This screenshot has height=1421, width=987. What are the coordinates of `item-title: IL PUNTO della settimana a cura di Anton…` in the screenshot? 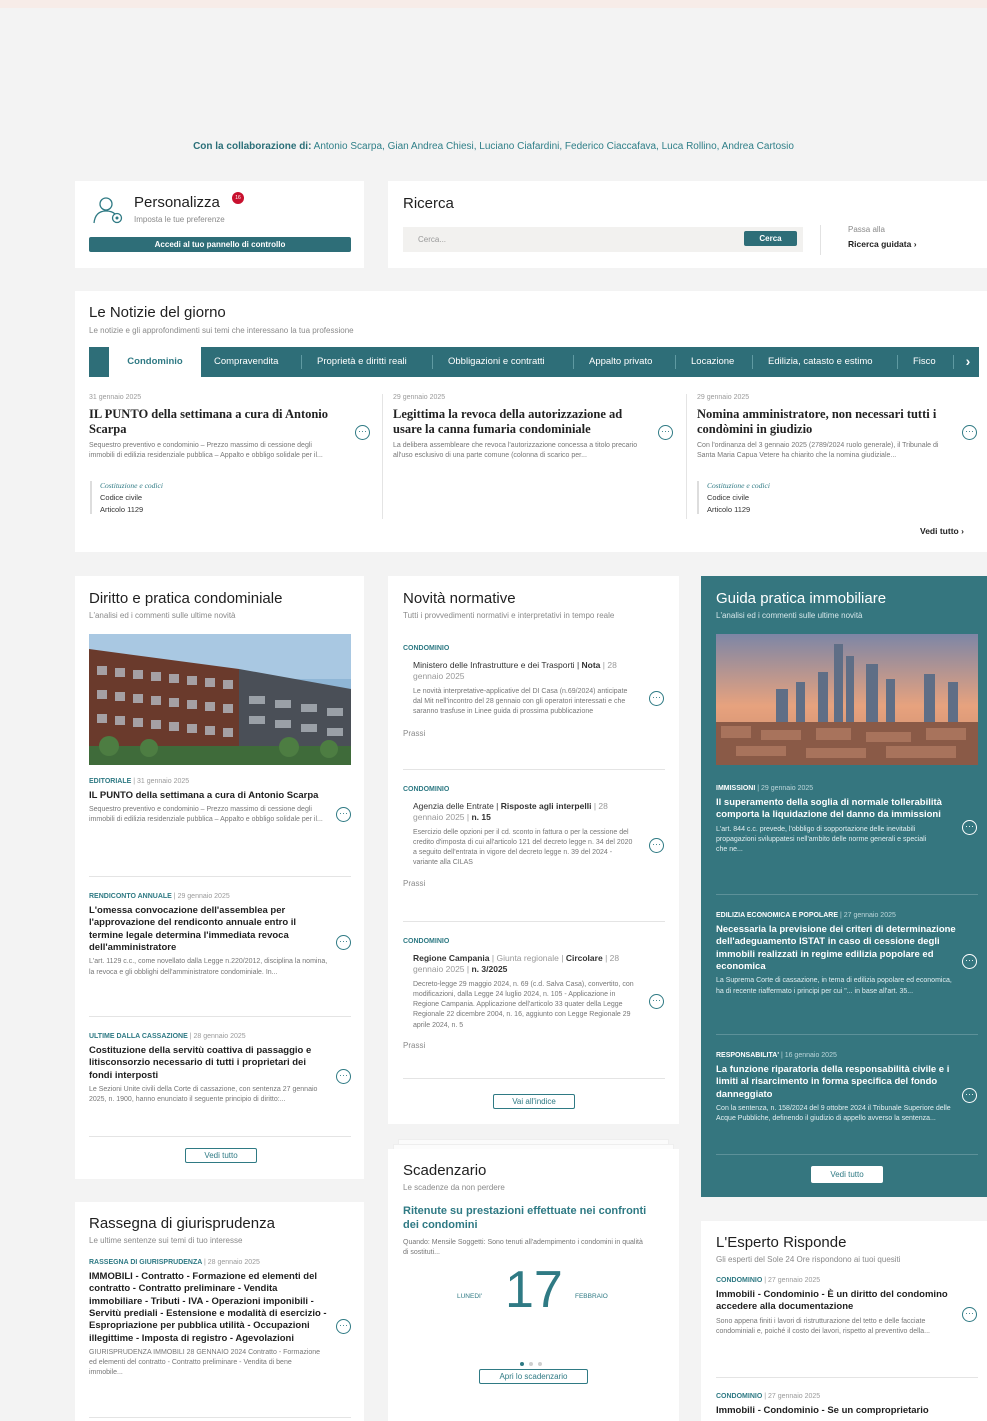 It's located at (209, 796).